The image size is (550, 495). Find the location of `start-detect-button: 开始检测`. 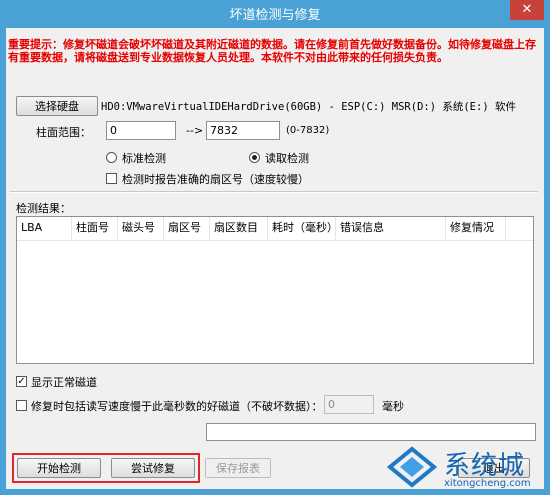

start-detect-button: 开始检测 is located at coordinates (59, 468).